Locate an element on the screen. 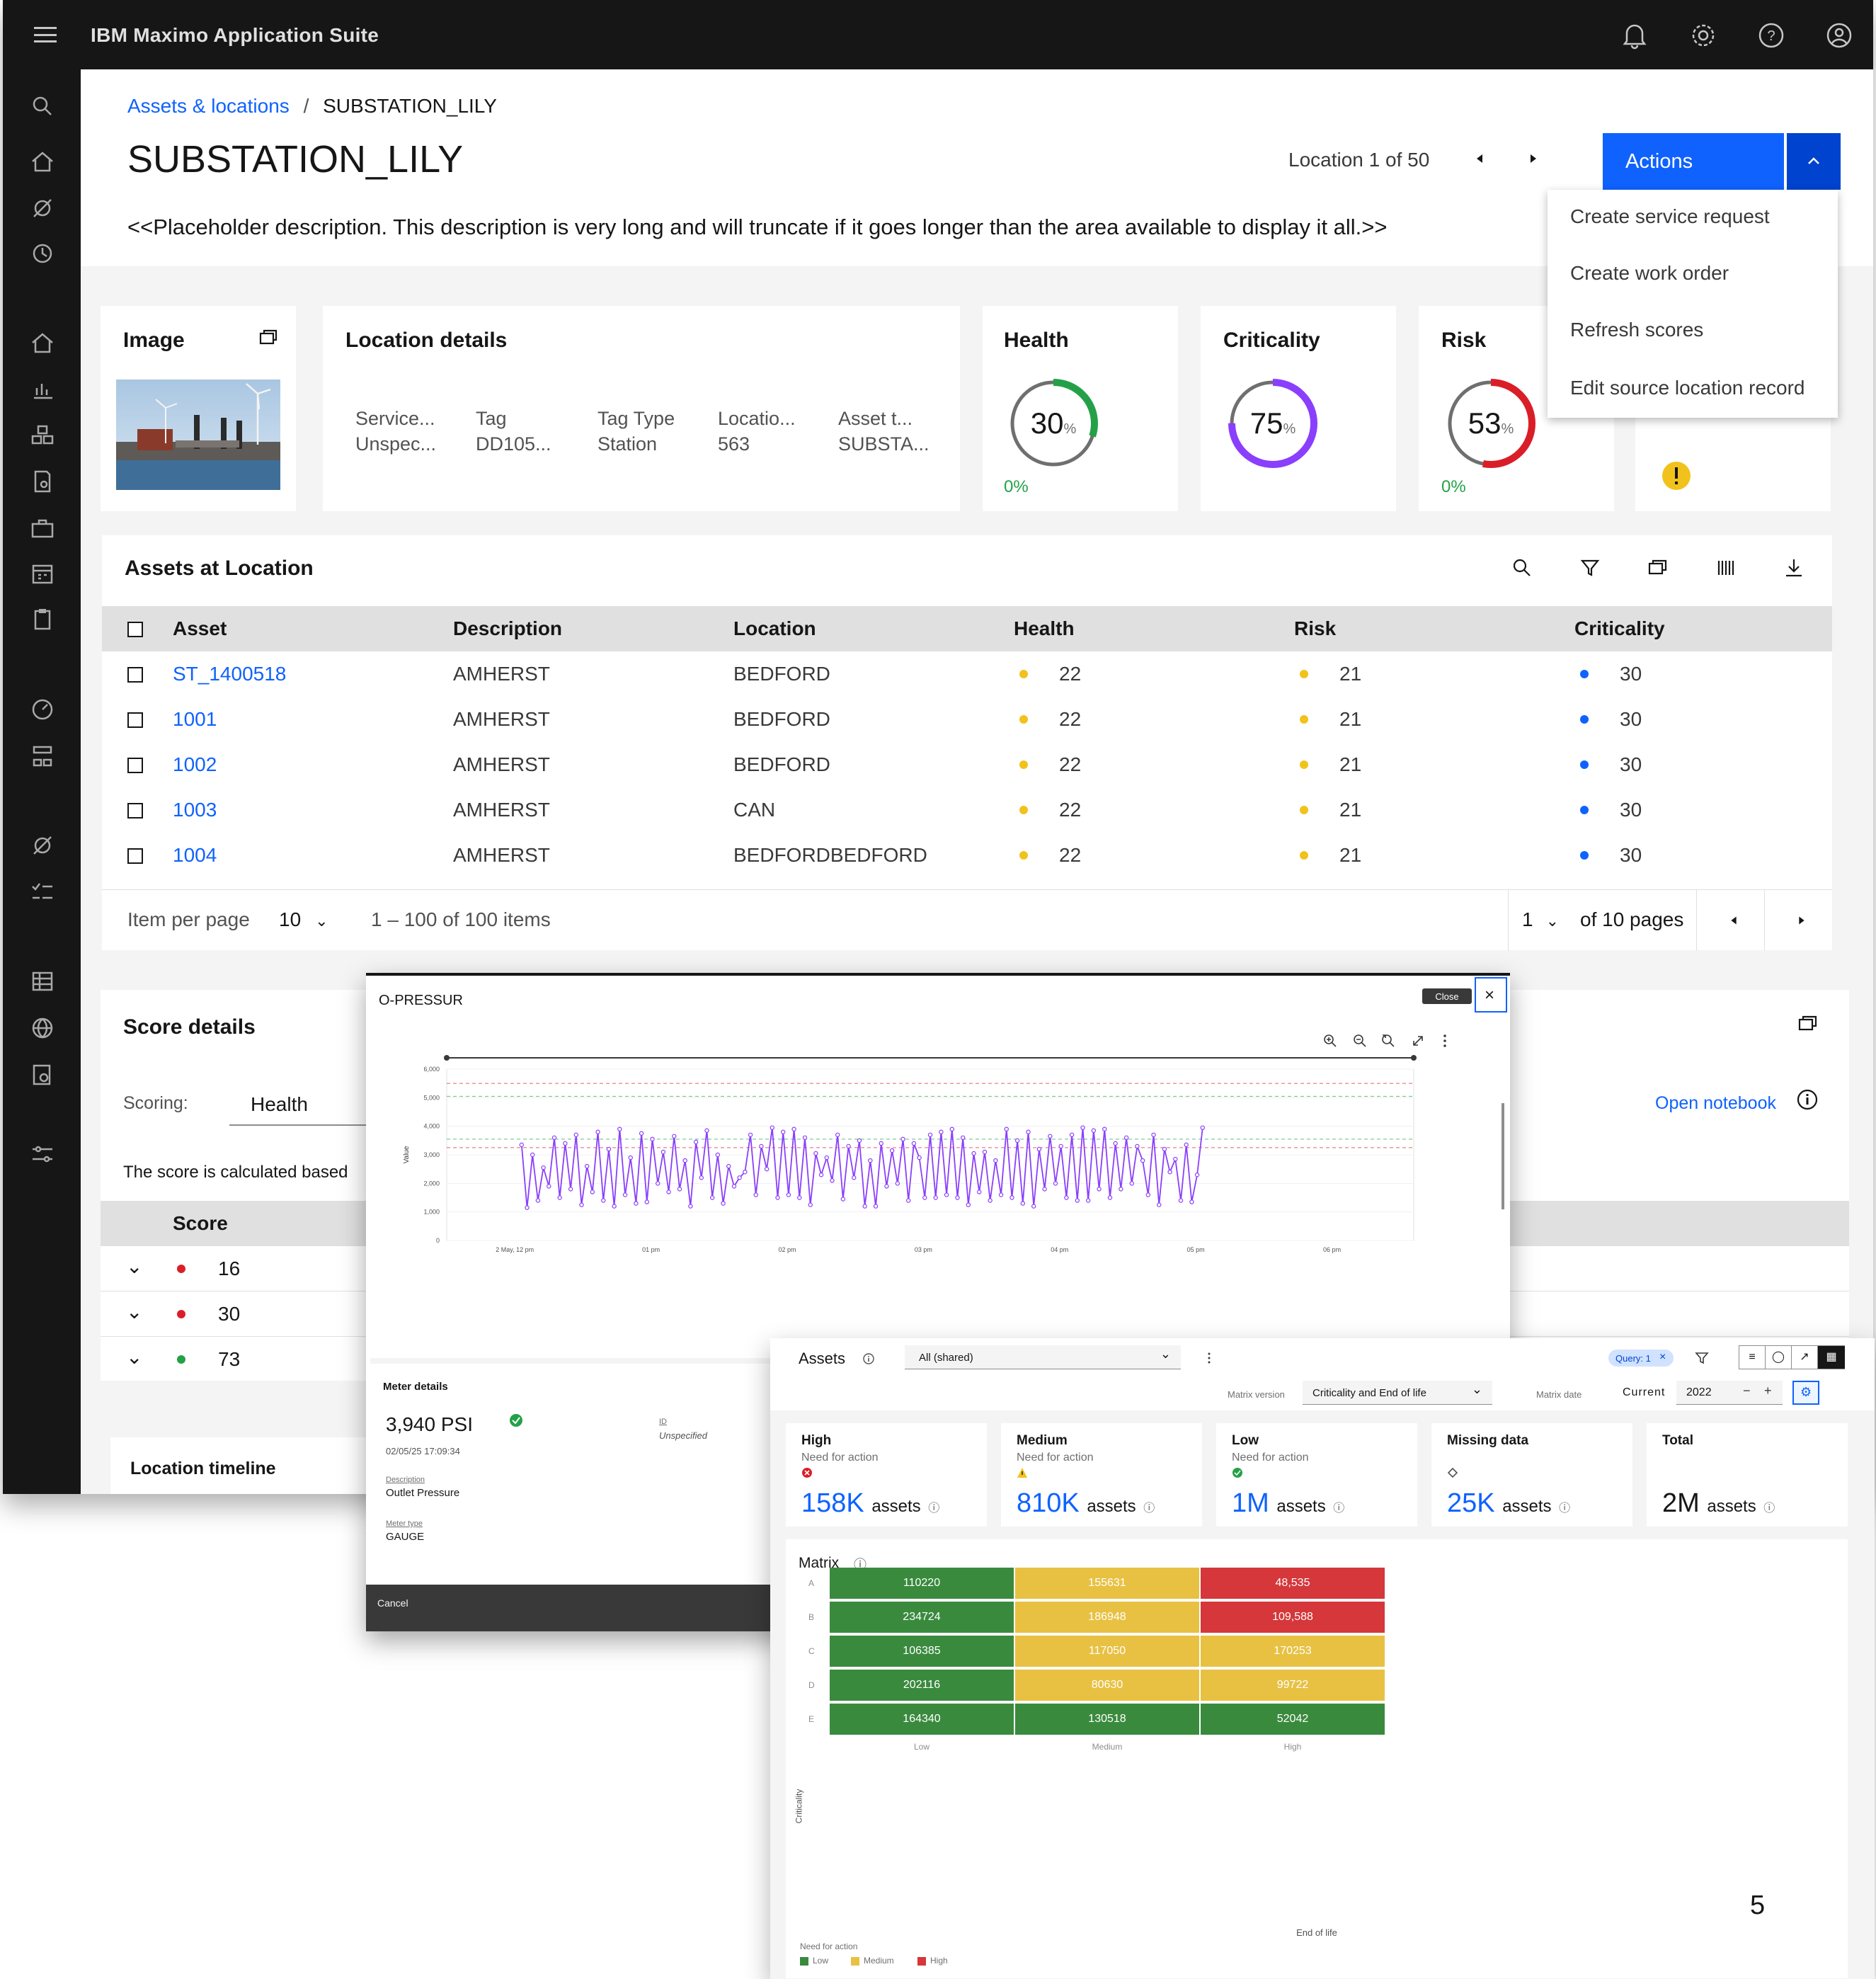 The image size is (1876, 1979). asset-filter-dropdown: All (shared) ⌄ is located at coordinates (1043, 1357).